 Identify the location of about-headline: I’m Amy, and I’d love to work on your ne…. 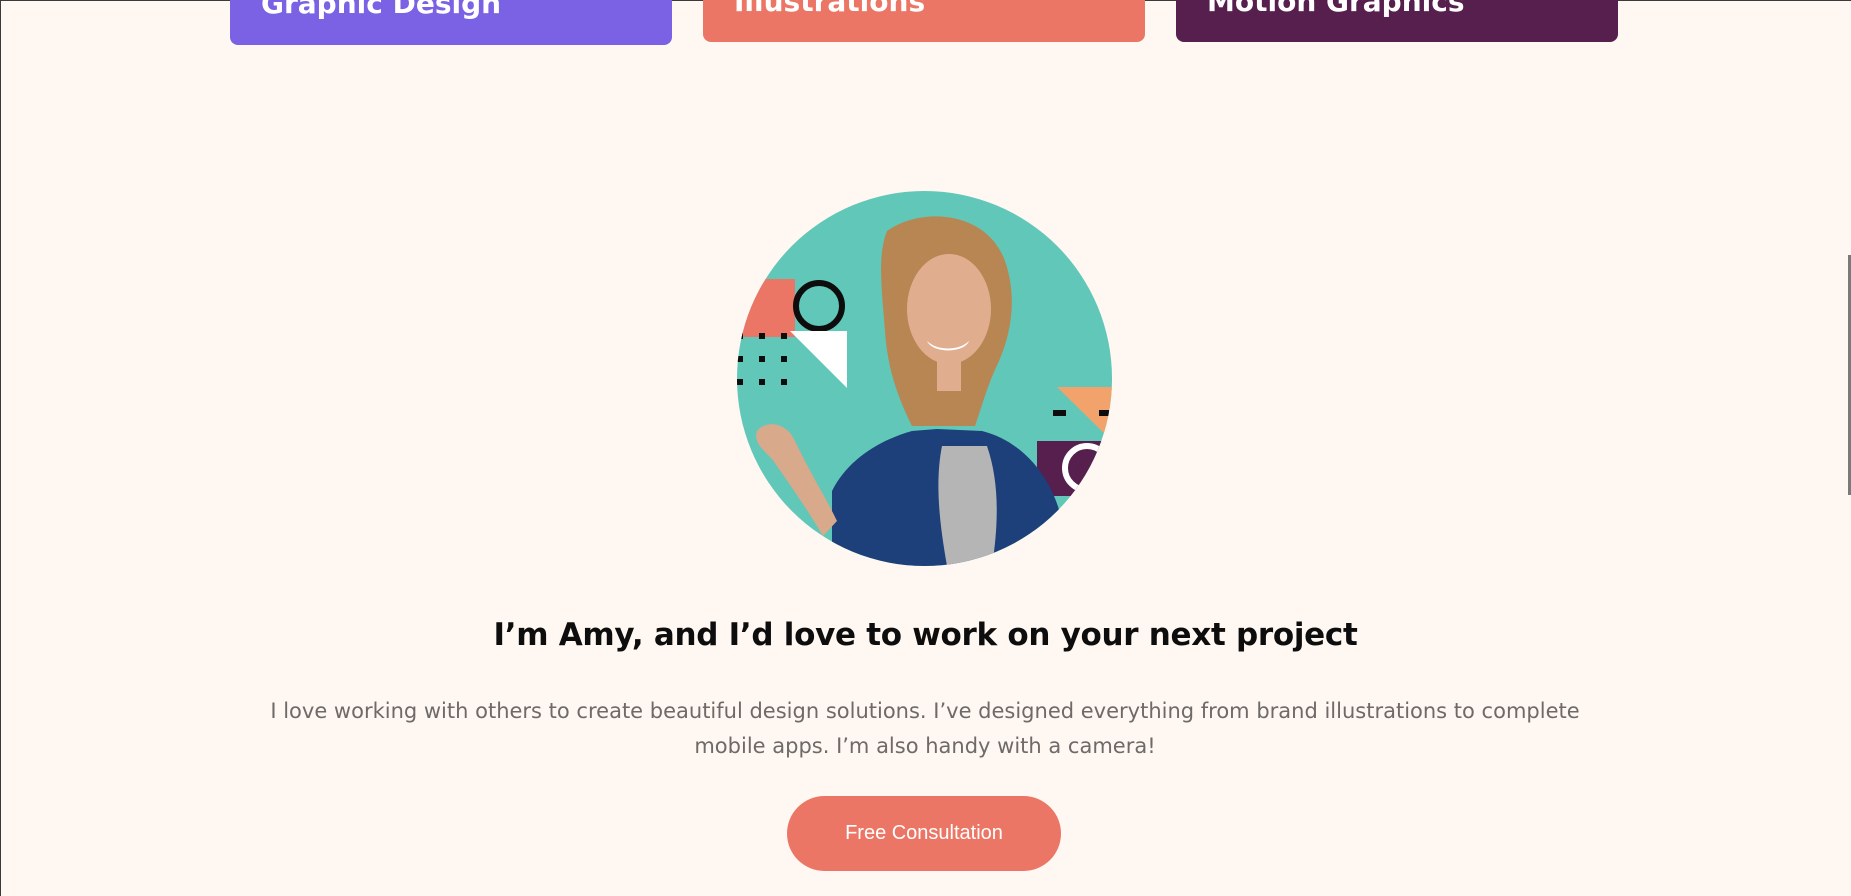
(925, 635).